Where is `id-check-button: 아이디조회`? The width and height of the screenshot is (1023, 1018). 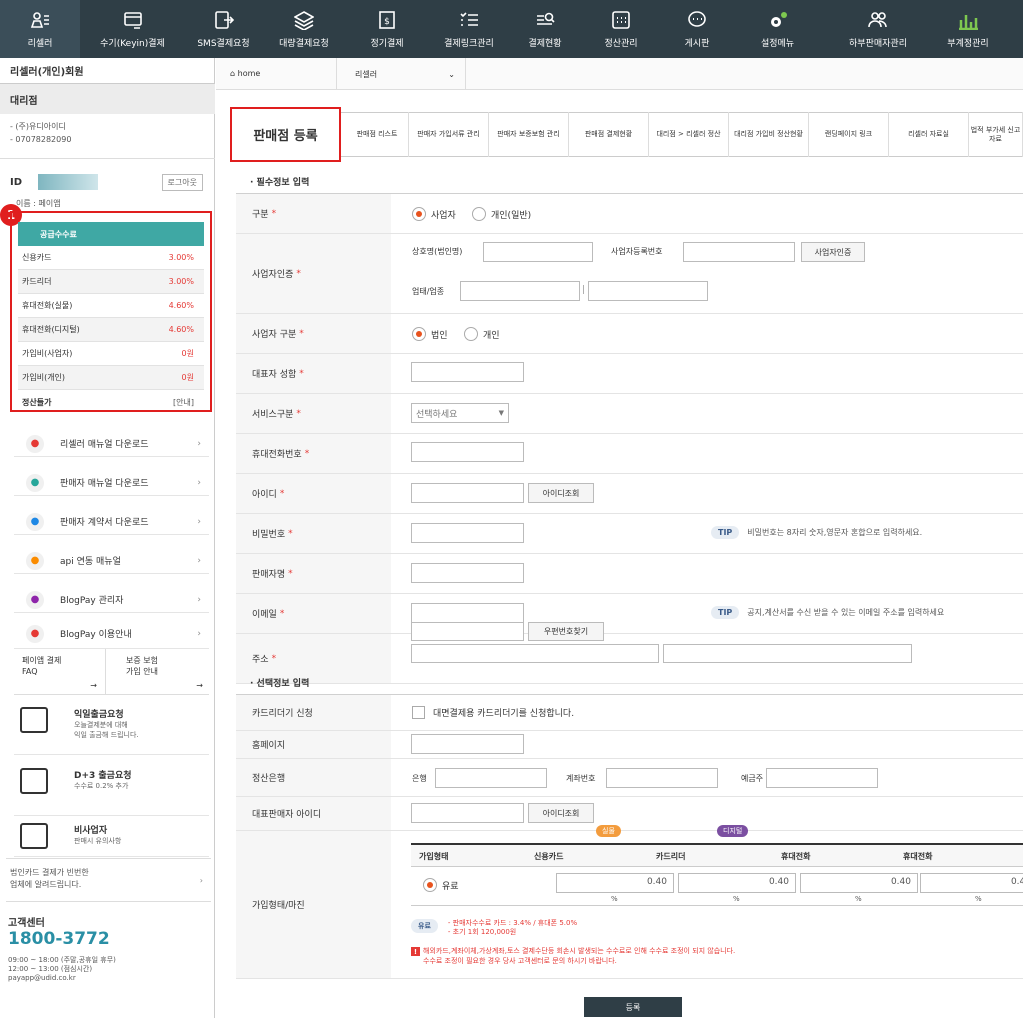
id-check-button: 아이디조회 is located at coordinates (561, 493).